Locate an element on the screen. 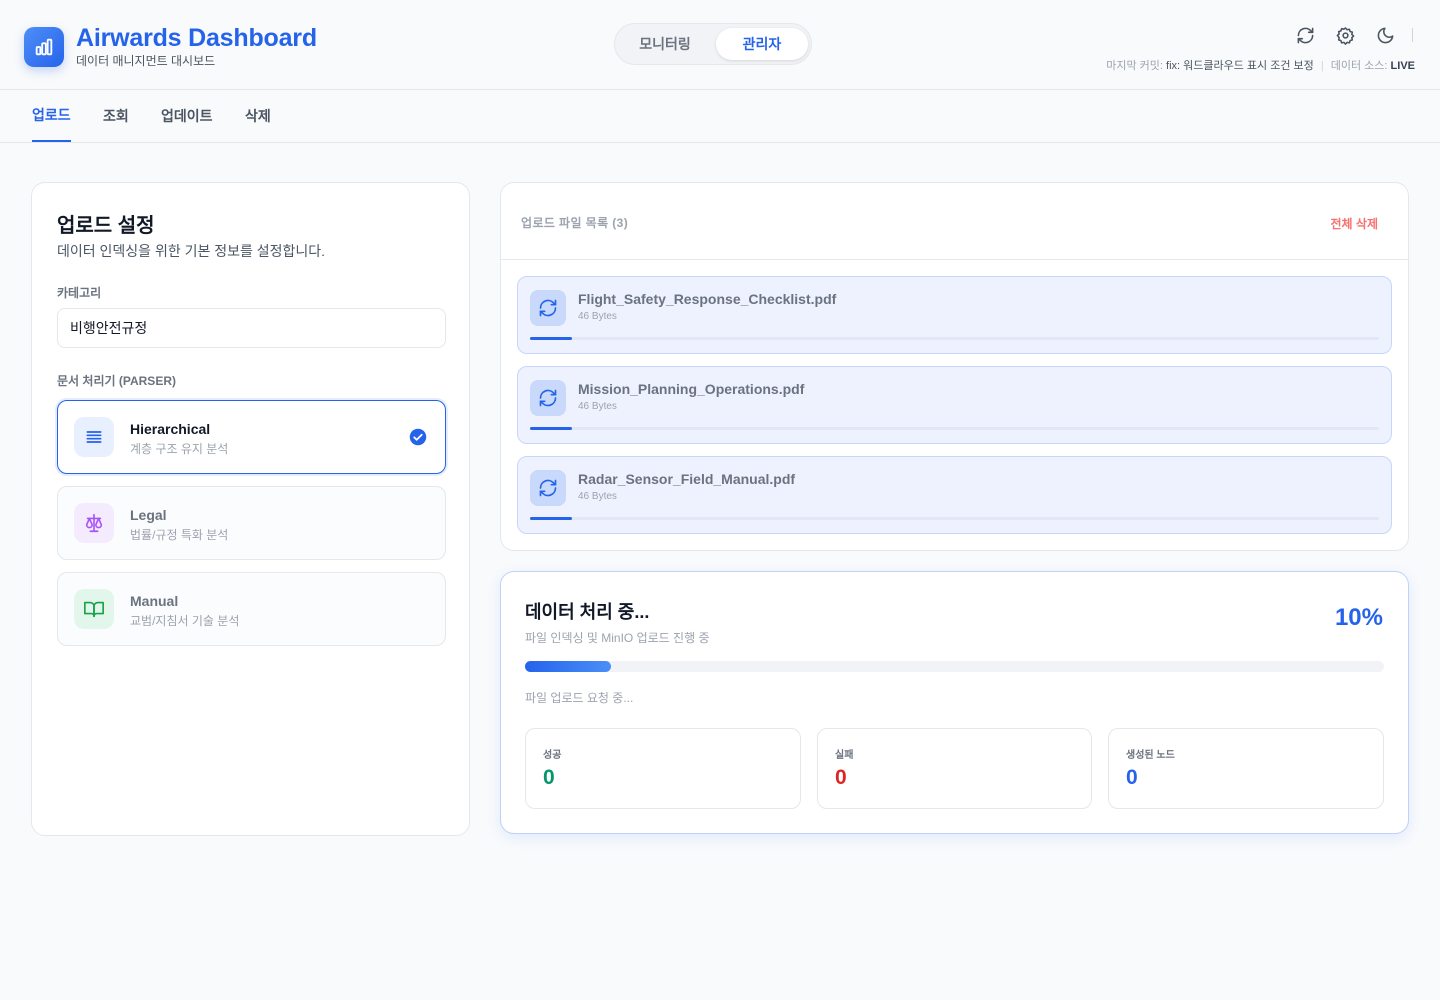 This screenshot has height=1000, width=1440. source-label: 데이터 소스: is located at coordinates (1359, 66).